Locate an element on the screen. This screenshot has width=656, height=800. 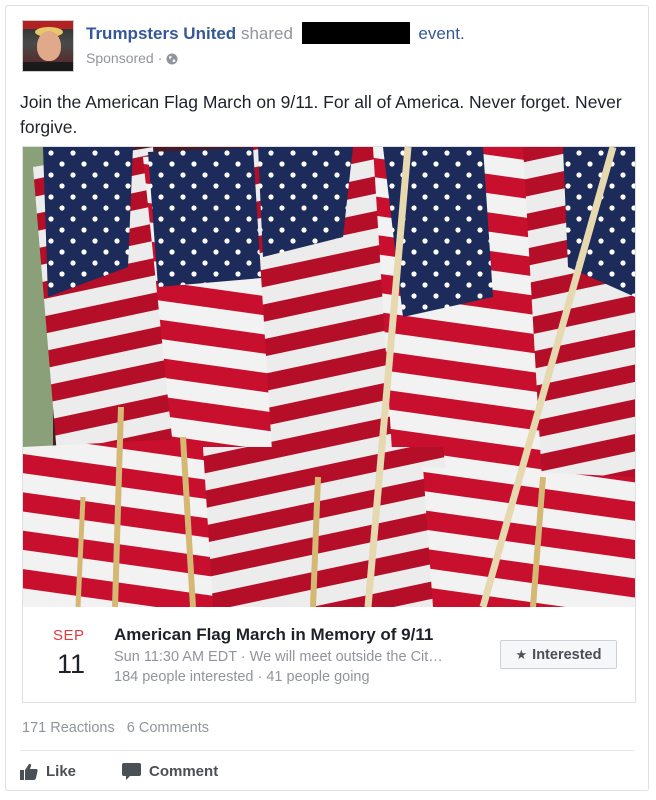
comments-count: 6 Comments is located at coordinates (168, 728).